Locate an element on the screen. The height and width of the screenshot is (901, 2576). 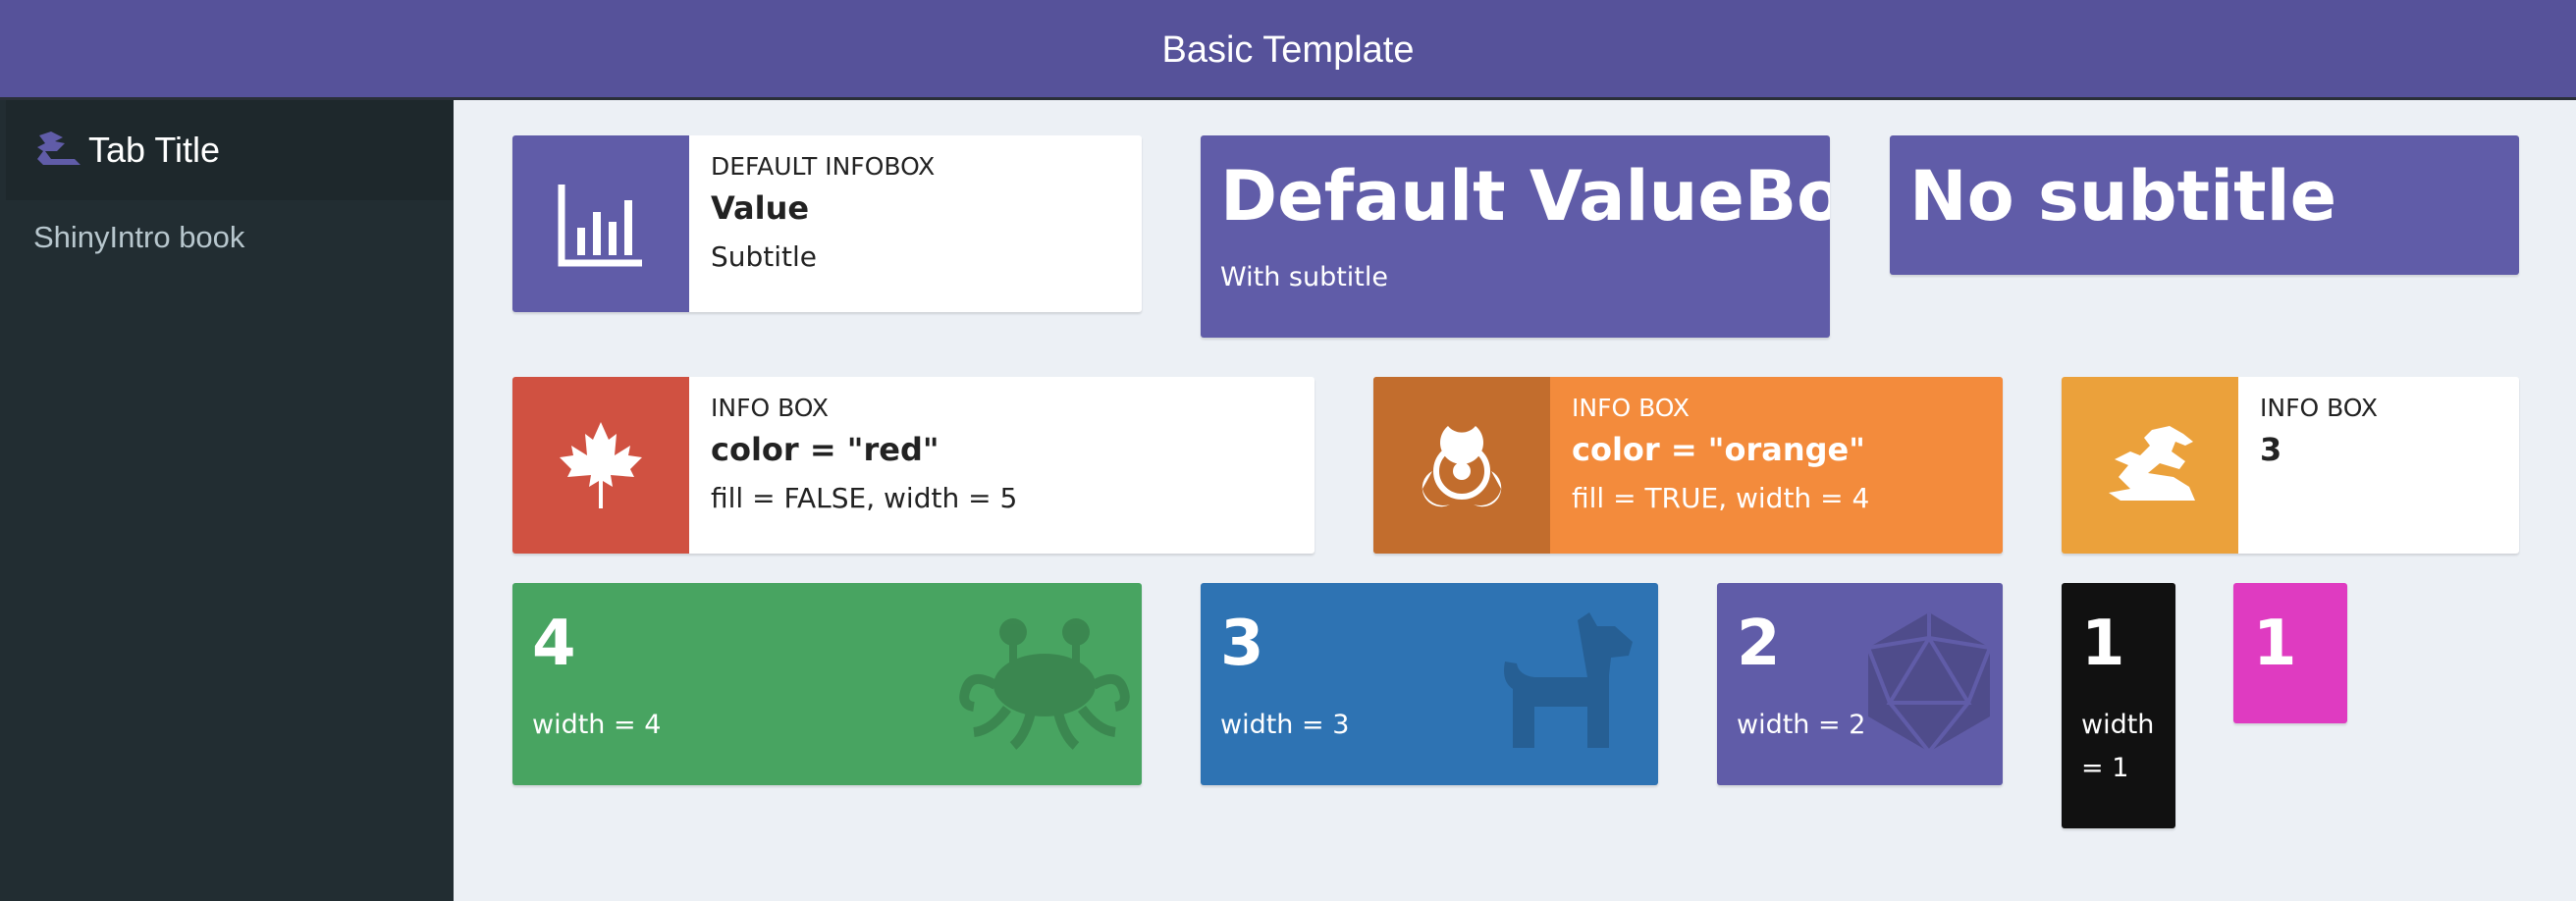
infobox-subtitle: fill = FALSE, width = 5 is located at coordinates (864, 498).